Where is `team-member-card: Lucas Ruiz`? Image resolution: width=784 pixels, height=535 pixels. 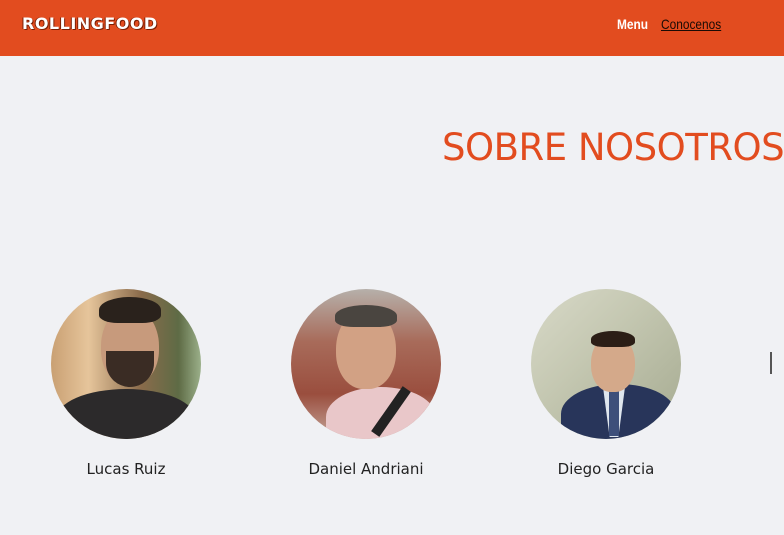 team-member-card: Lucas Ruiz is located at coordinates (126, 383).